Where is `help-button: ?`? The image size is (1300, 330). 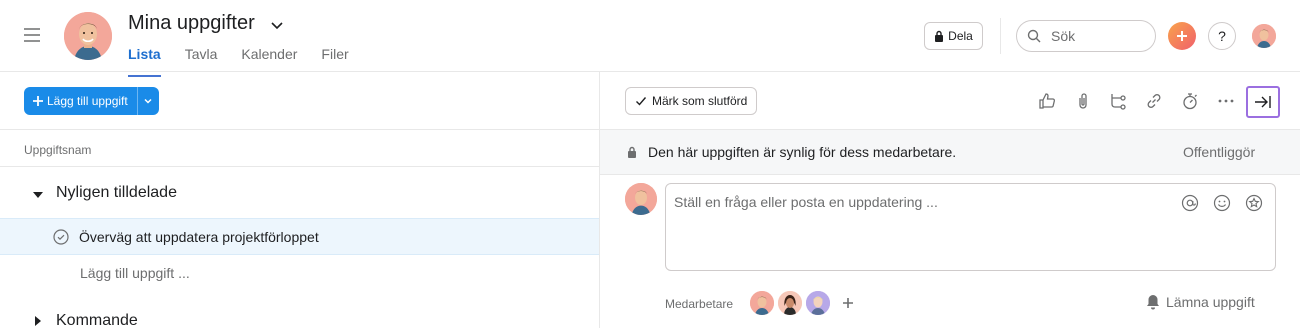
help-button: ? is located at coordinates (1222, 36).